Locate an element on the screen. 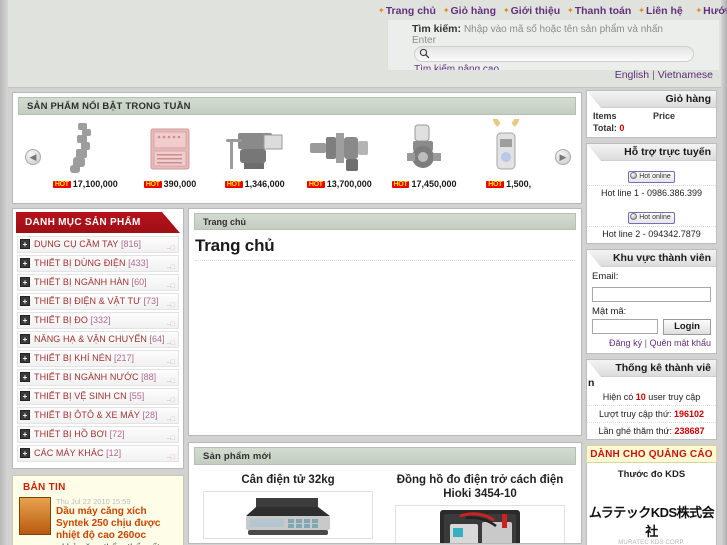 The image size is (727, 545). sidebar-item-pneumatic: + THIẾT BỊ KHÍ NÉN [217] –□ is located at coordinates (98, 358).